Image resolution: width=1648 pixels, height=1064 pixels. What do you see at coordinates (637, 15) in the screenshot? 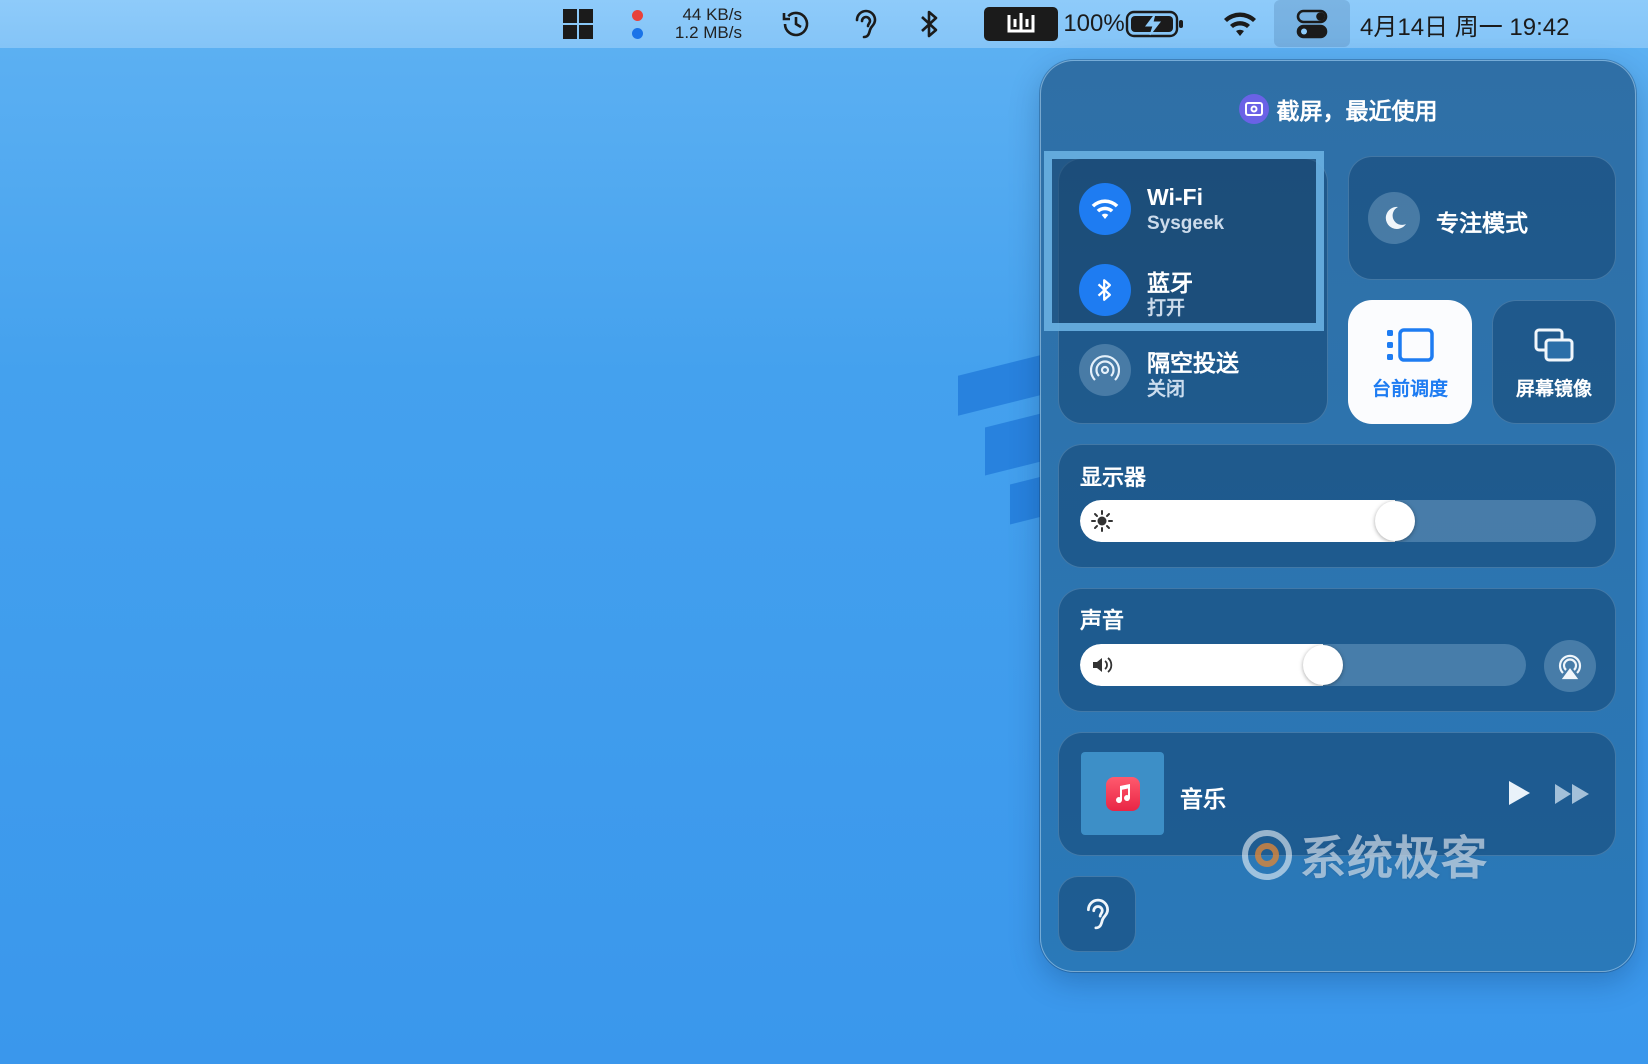
I see `upload-indicator-icon` at bounding box center [637, 15].